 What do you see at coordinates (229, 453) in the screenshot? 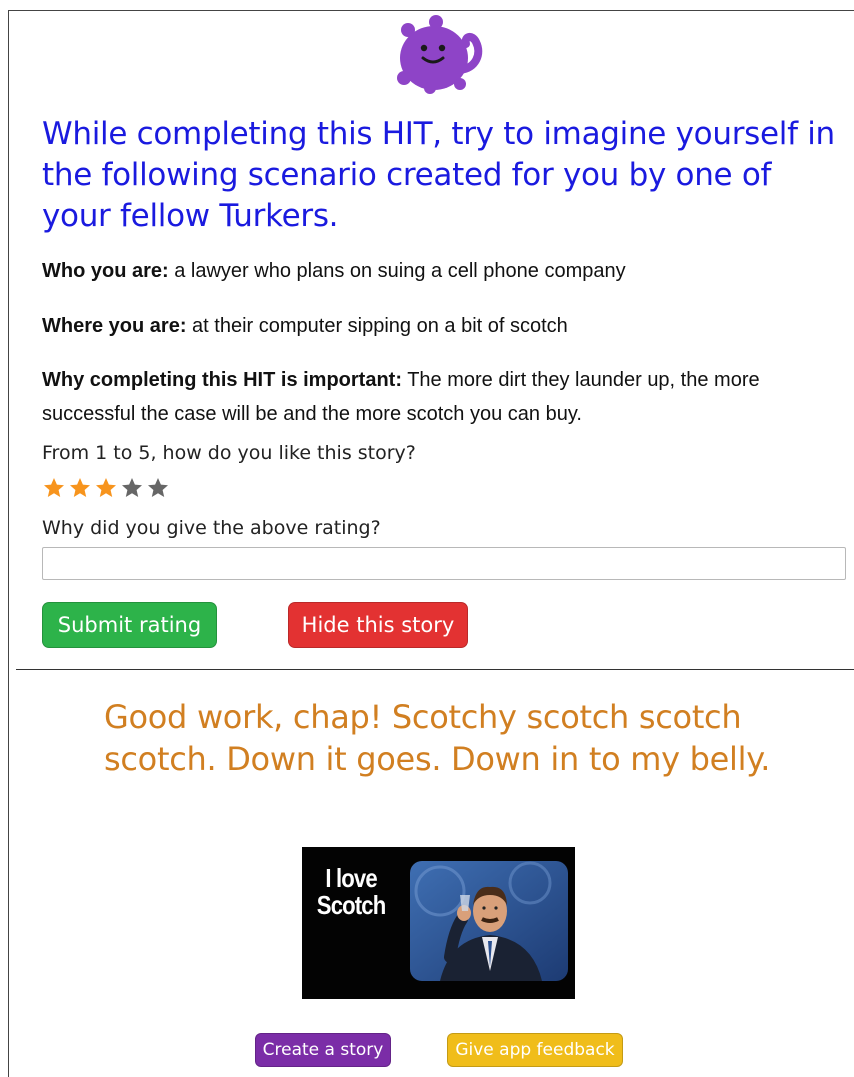
I see `rating-question: From 1 to 5, how do you like this story?` at bounding box center [229, 453].